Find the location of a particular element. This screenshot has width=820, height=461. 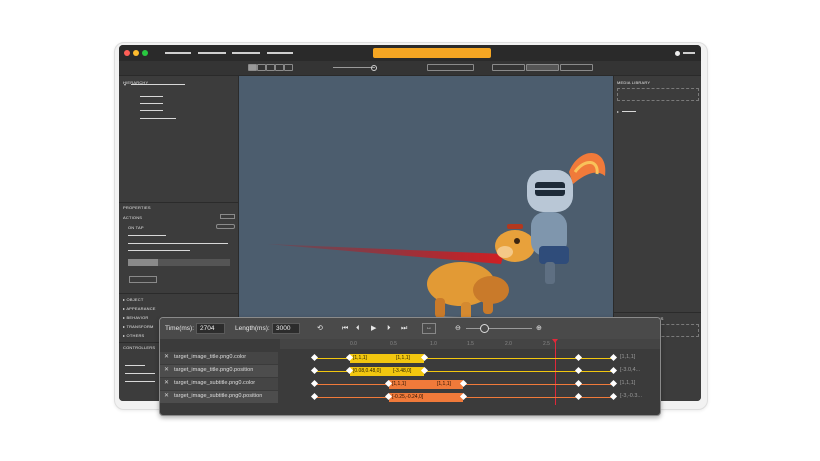

toolbar-dropdown is located at coordinates (450, 67).